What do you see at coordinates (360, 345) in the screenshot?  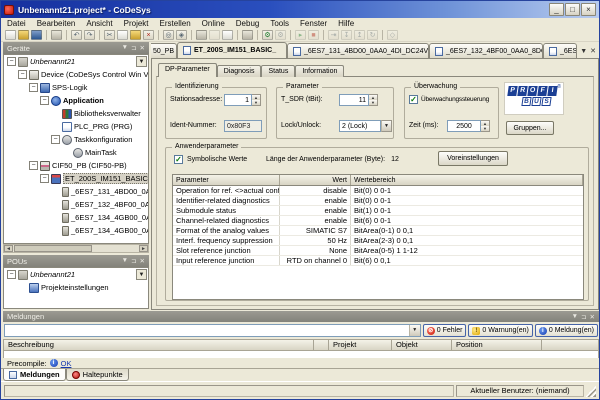 I see `col-projekt: Projekt` at bounding box center [360, 345].